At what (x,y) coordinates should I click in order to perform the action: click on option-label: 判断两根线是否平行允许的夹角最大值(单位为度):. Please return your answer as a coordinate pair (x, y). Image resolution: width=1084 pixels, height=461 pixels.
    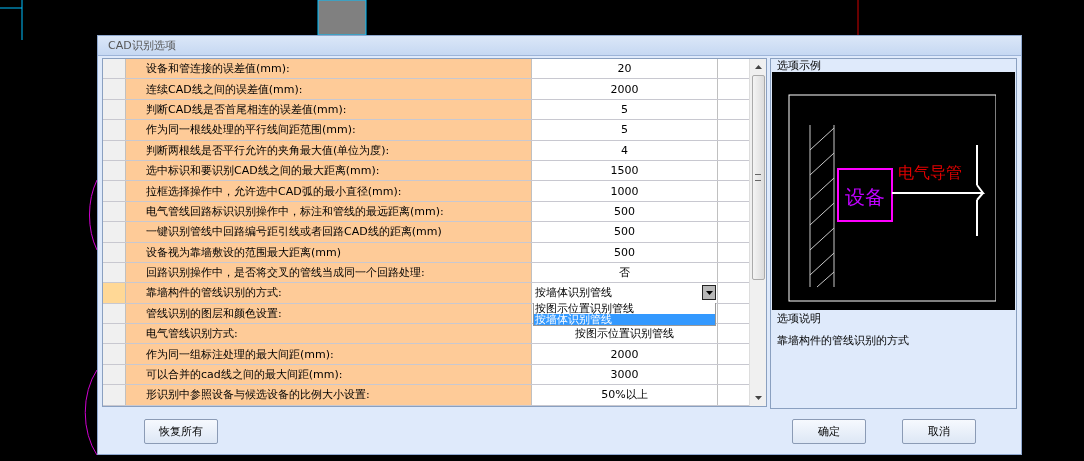
    Looking at the image, I should click on (329, 150).